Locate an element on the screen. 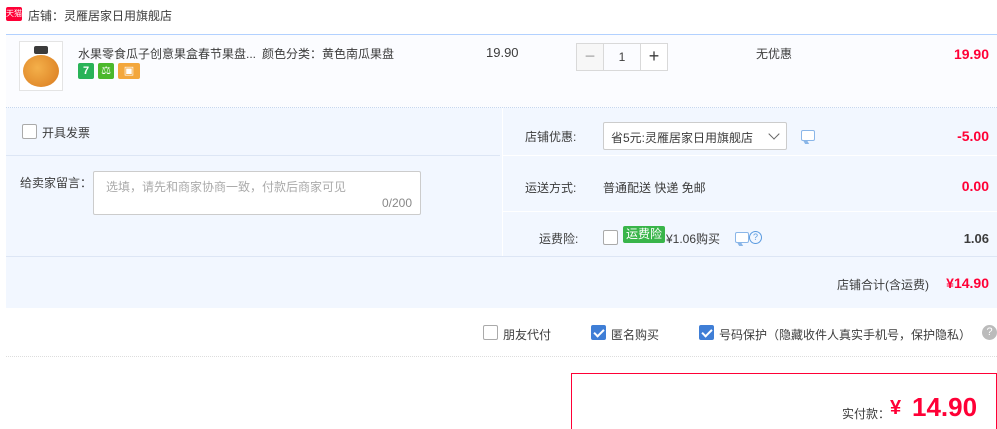  insurance-amount: 1.06 is located at coordinates (976, 238).